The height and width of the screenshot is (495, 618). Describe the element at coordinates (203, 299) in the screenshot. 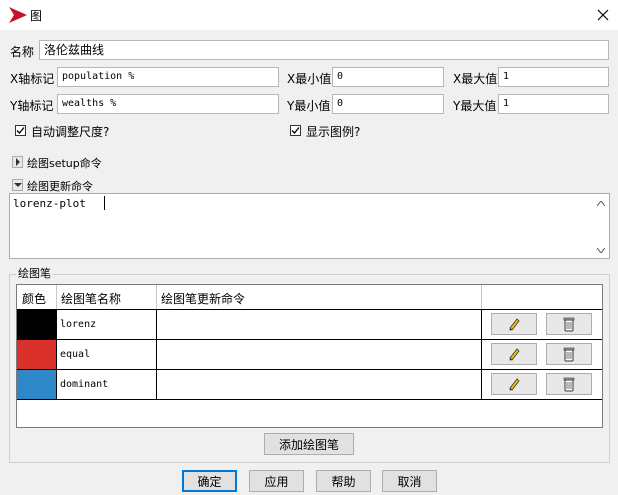

I see `column-header-update-command: 绘图笔更新命令` at that location.